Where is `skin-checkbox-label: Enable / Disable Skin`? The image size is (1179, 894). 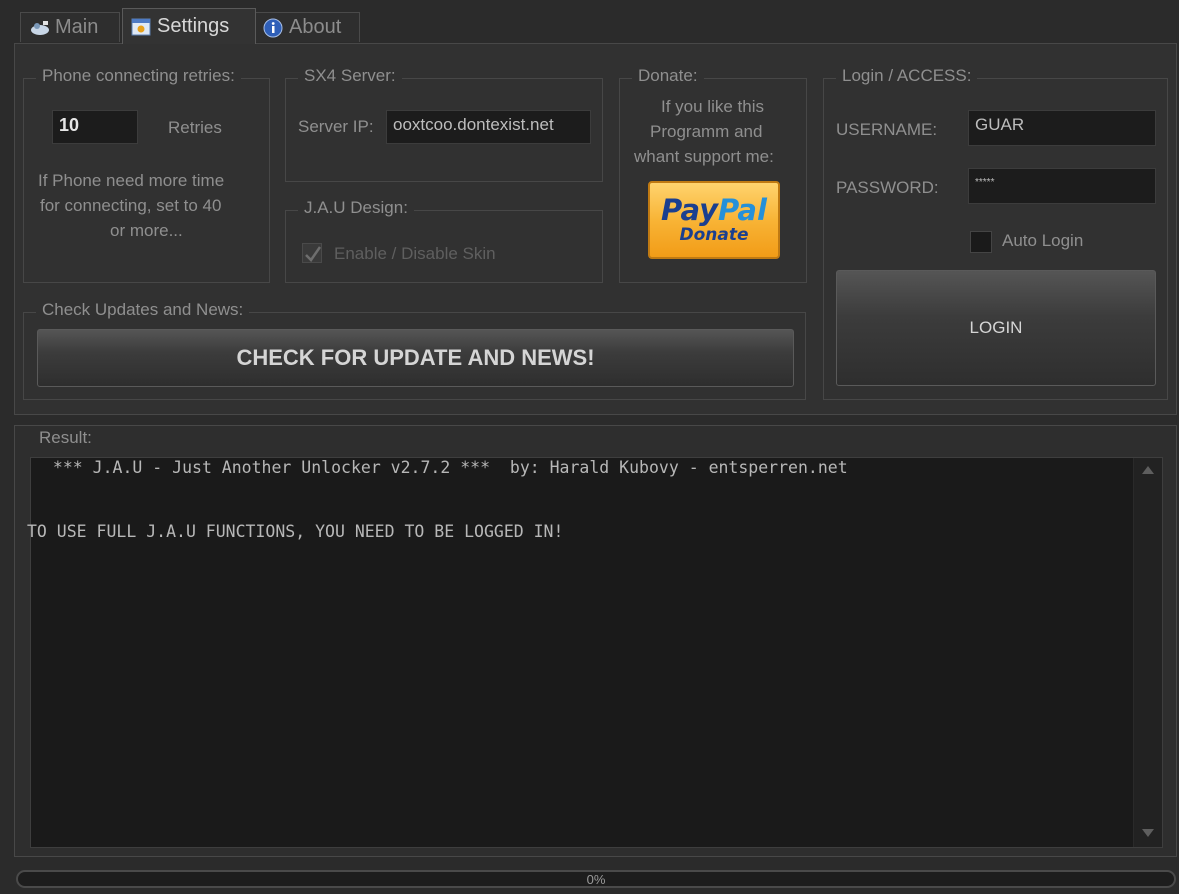
skin-checkbox-label: Enable / Disable Skin is located at coordinates (415, 253).